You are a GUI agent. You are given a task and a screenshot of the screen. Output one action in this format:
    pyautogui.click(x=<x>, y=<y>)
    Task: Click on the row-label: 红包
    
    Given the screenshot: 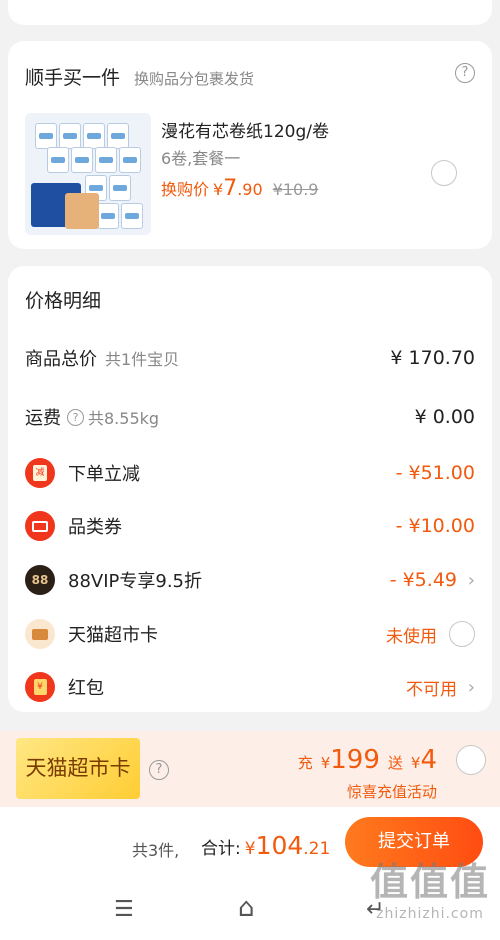 What is the action you would take?
    pyautogui.click(x=86, y=688)
    